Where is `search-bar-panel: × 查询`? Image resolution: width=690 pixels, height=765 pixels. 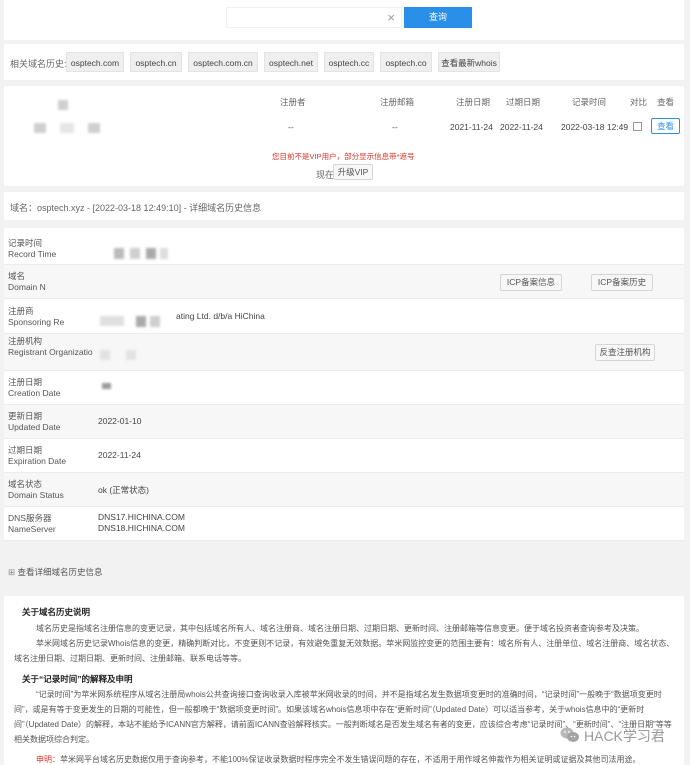
search-bar-panel: × 查询 is located at coordinates (344, 20).